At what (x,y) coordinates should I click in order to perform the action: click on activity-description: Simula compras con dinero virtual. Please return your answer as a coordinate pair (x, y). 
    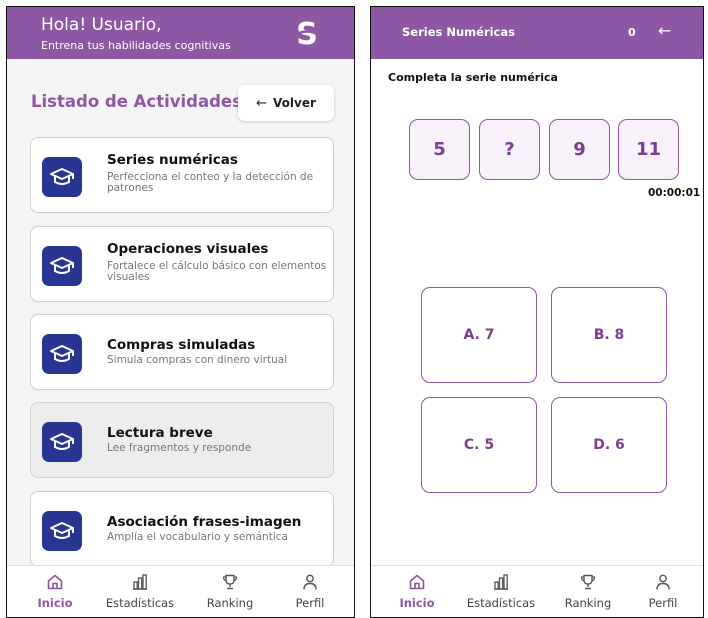
    Looking at the image, I should click on (197, 360).